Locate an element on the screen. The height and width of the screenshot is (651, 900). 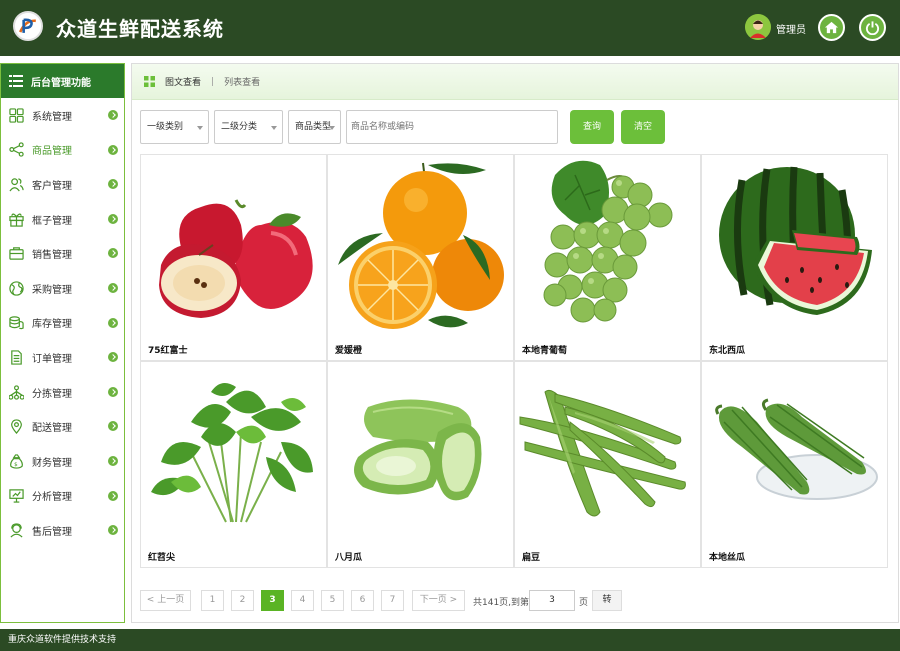
go-button: 转 is located at coordinates (607, 600).